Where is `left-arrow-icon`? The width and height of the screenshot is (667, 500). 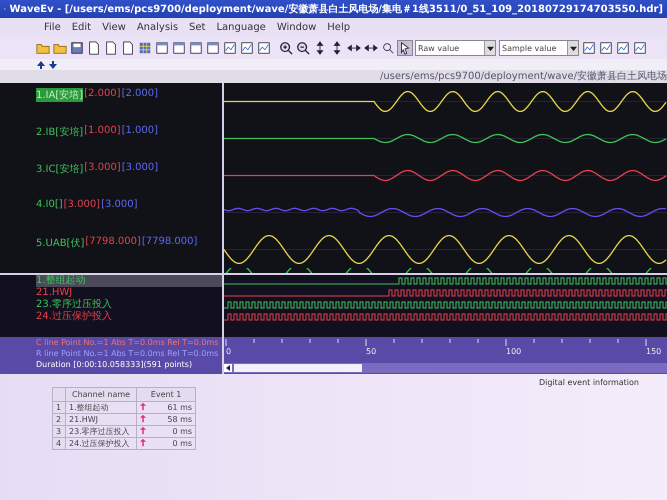
left-arrow-icon is located at coordinates (228, 368).